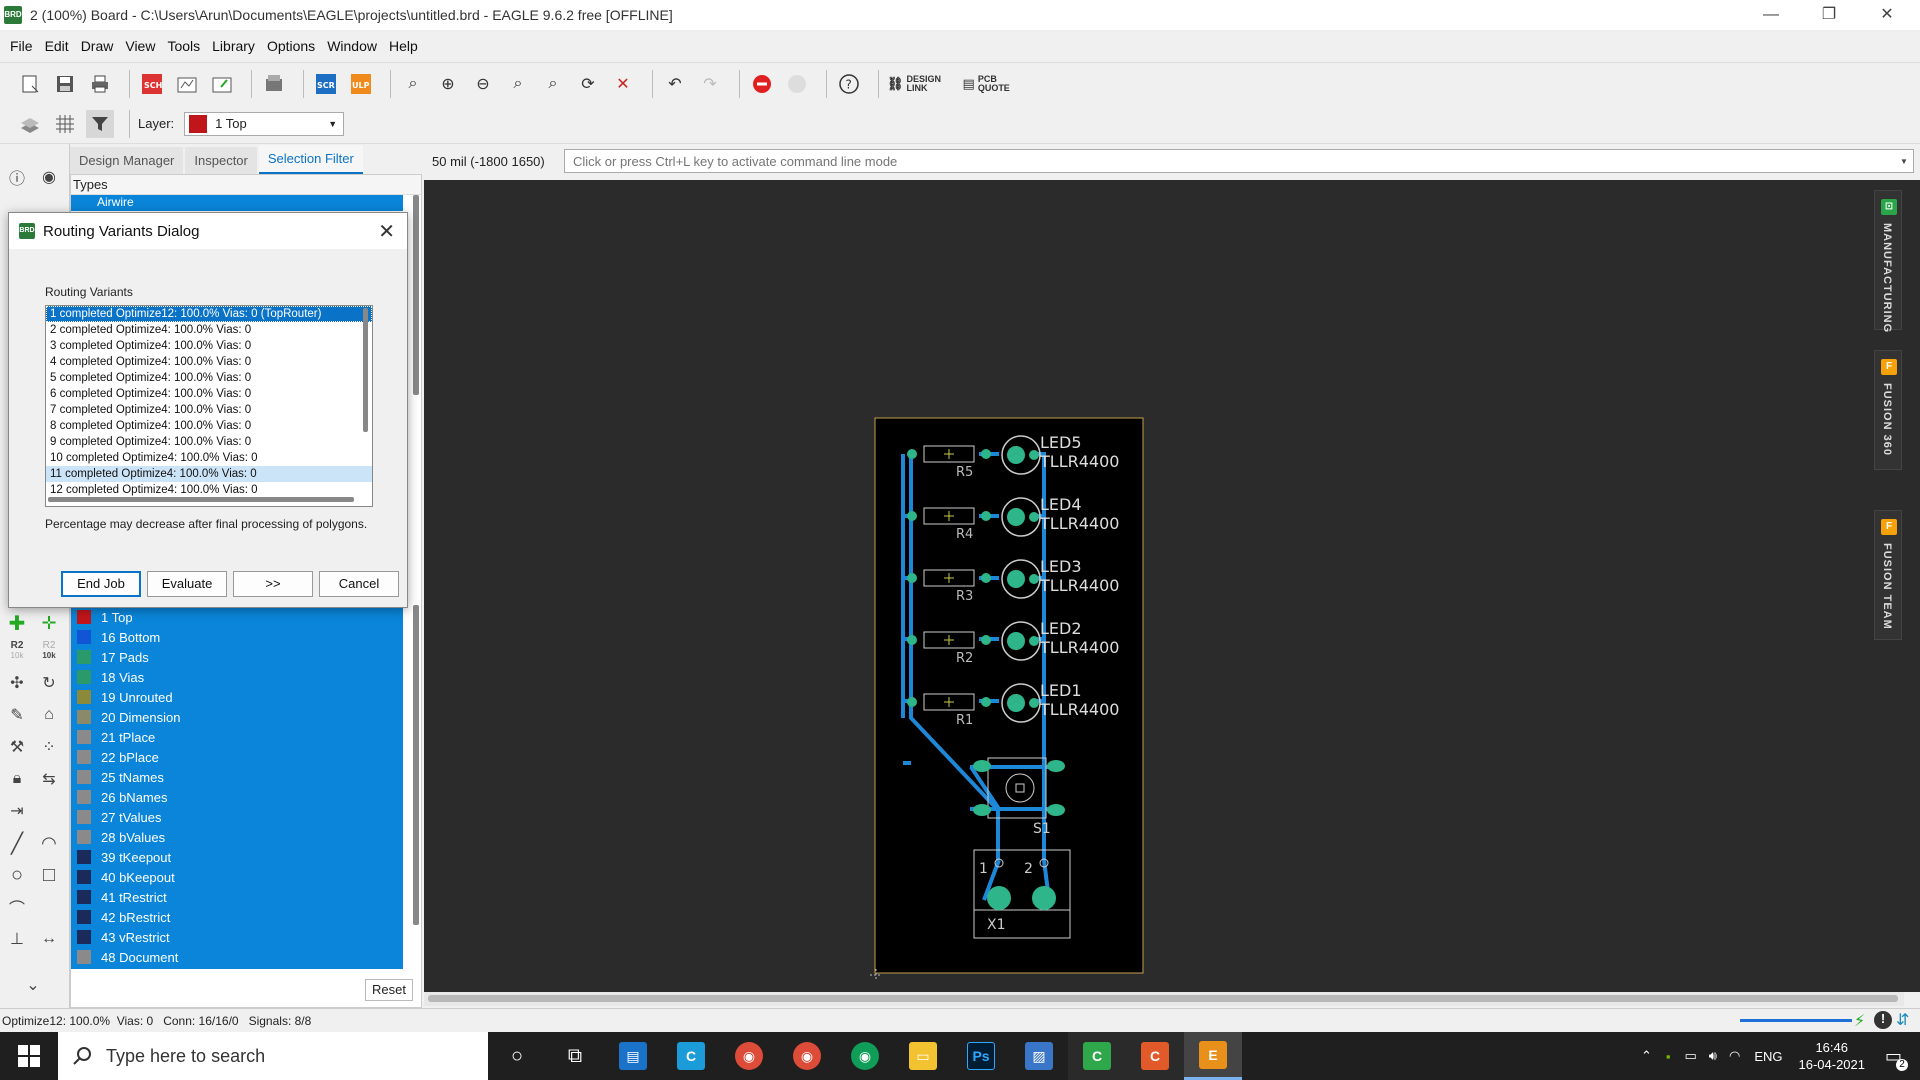 The width and height of the screenshot is (1920, 1080). What do you see at coordinates (1829, 15) in the screenshot?
I see `restore-button: ❐` at bounding box center [1829, 15].